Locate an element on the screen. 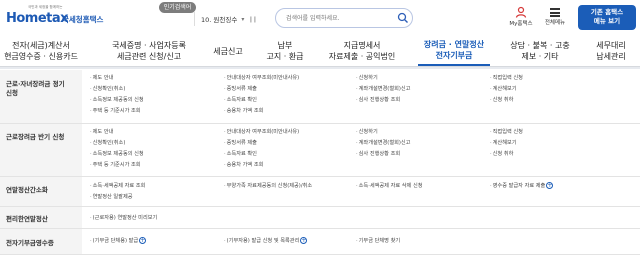  hometax-logo: 국민과 세정을 함께하는 Hometax 국세청홈택스 is located at coordinates (55, 18).